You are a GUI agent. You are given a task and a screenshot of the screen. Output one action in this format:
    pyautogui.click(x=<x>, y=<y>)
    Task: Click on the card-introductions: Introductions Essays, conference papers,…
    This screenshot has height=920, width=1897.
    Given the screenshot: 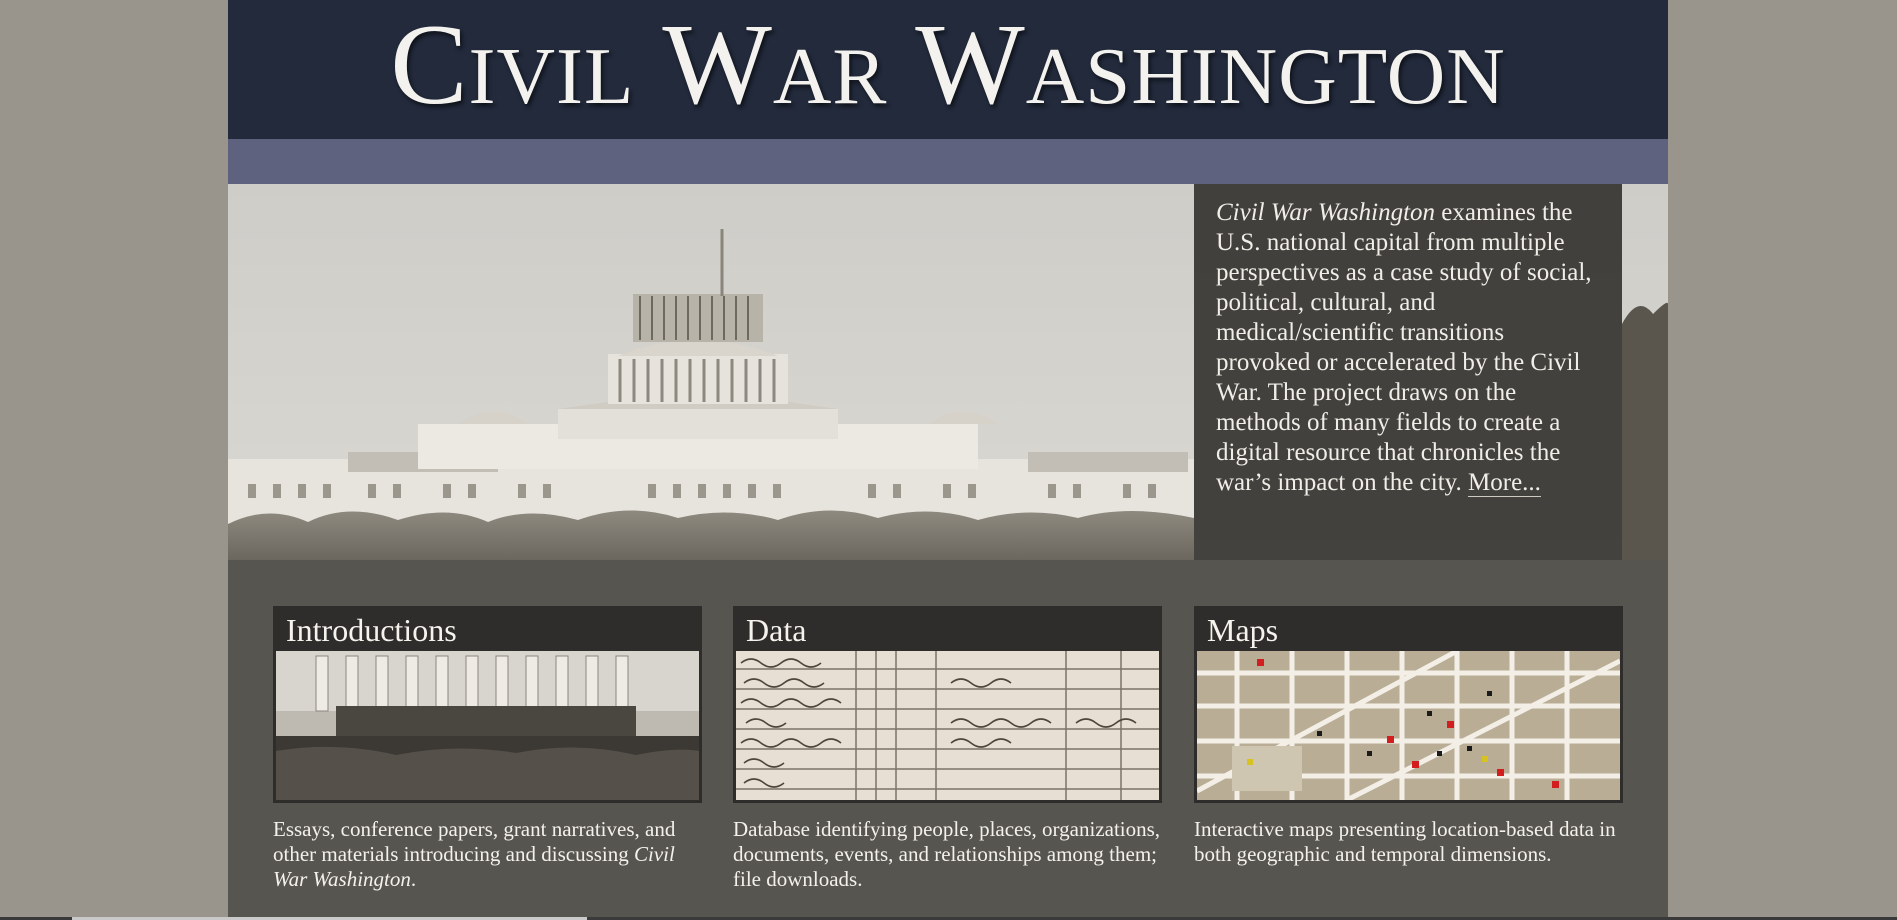 What is the action you would take?
    pyautogui.click(x=487, y=749)
    